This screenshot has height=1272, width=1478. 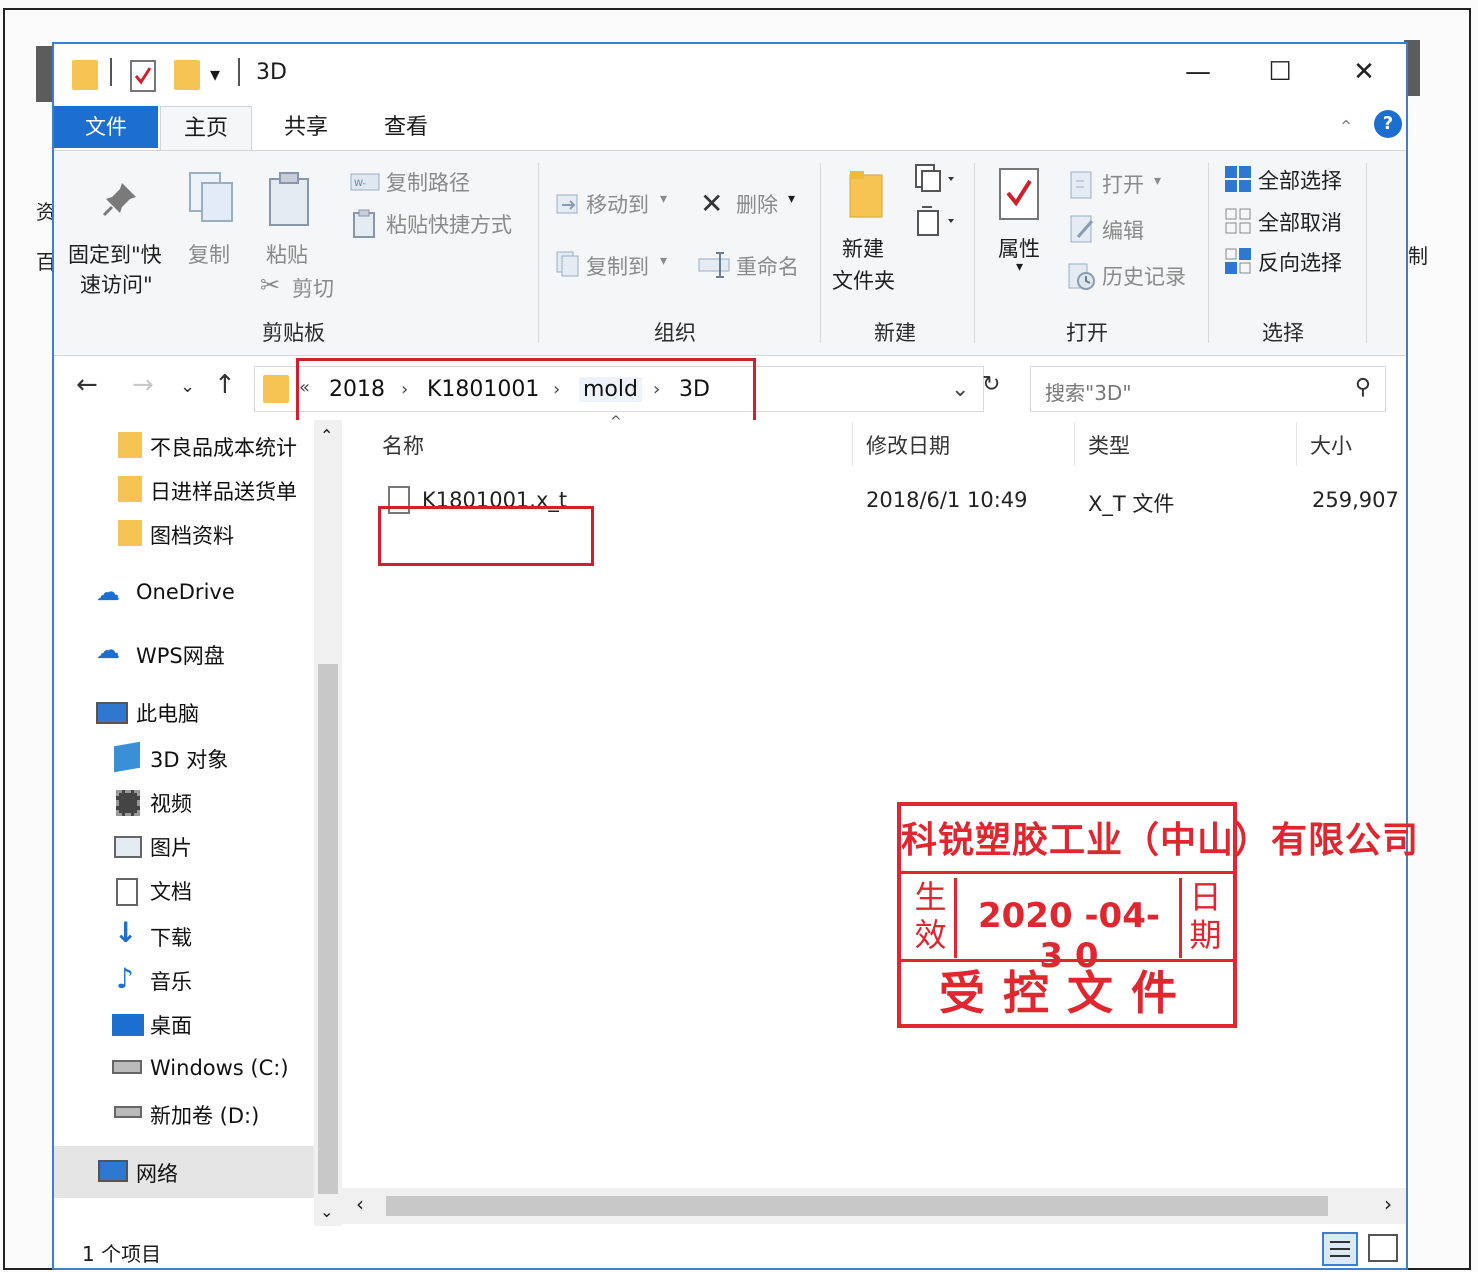 I want to click on nav-item-3d-objects: 3D 对象, so click(x=189, y=759).